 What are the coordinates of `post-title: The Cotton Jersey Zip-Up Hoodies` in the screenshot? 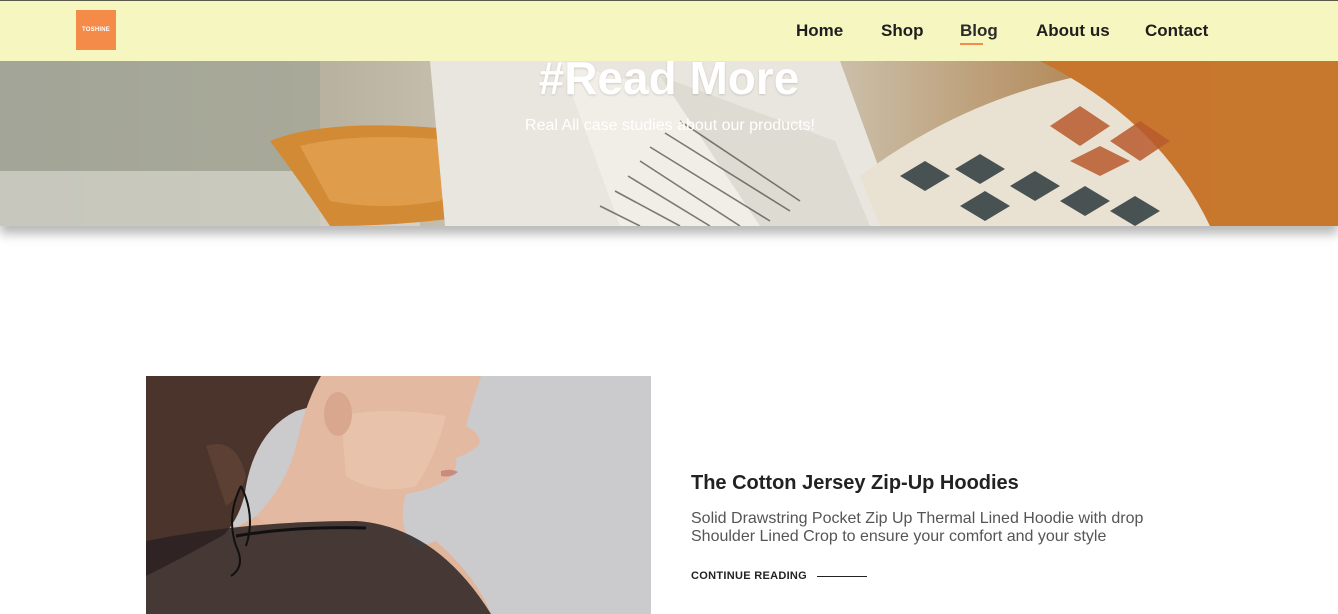 It's located at (855, 483).